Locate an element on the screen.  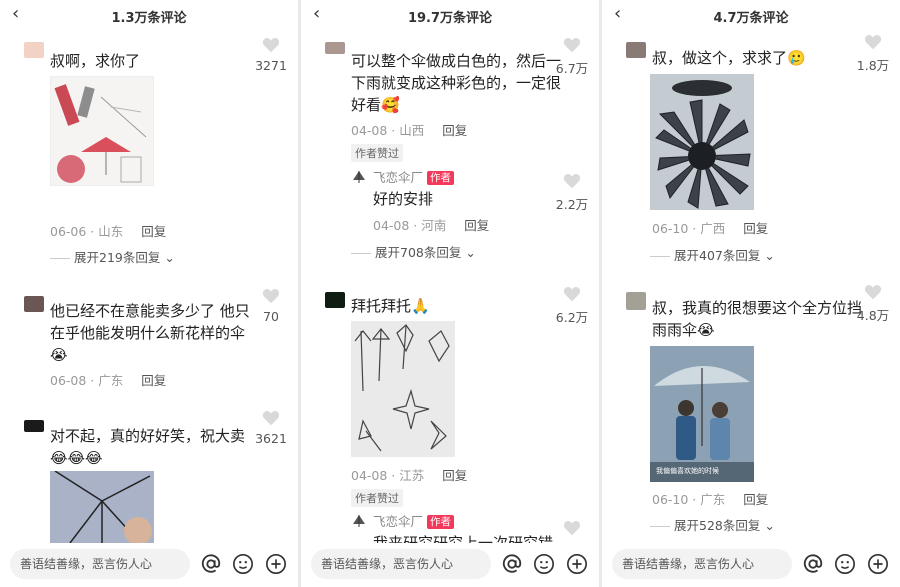
comment-location: 广西 is located at coordinates (713, 228).